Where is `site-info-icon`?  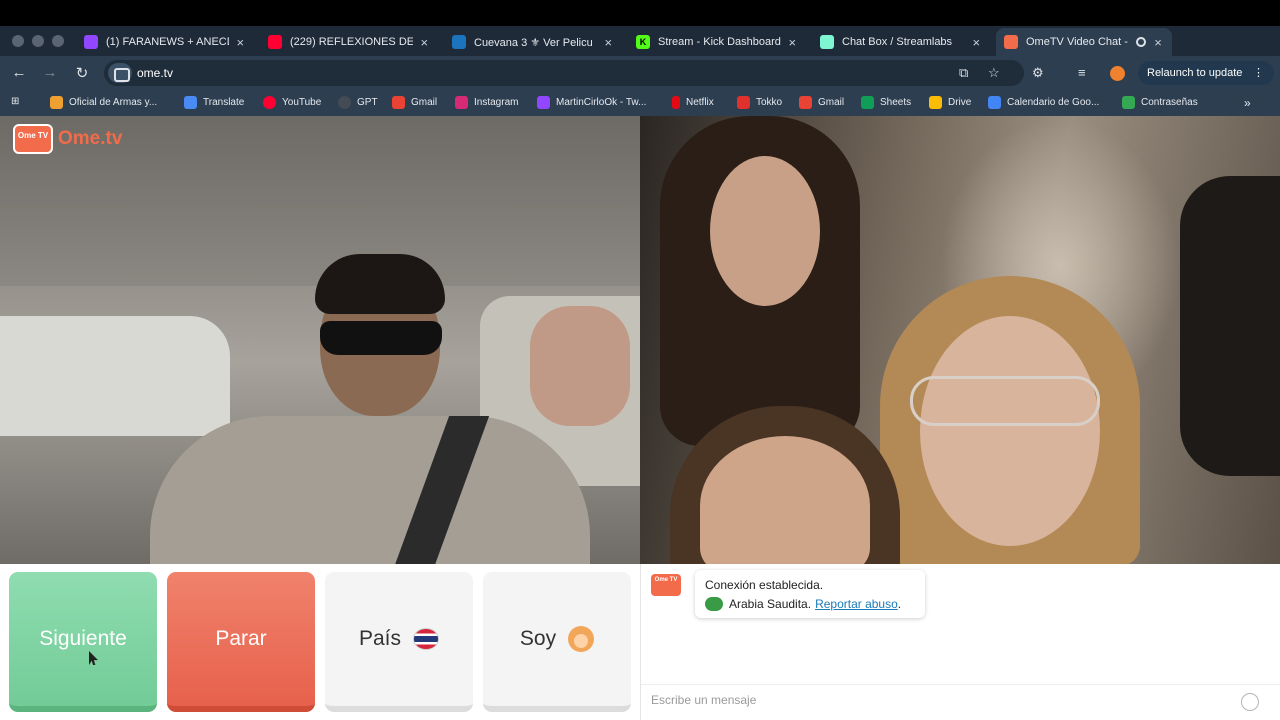 site-info-icon is located at coordinates (120, 73).